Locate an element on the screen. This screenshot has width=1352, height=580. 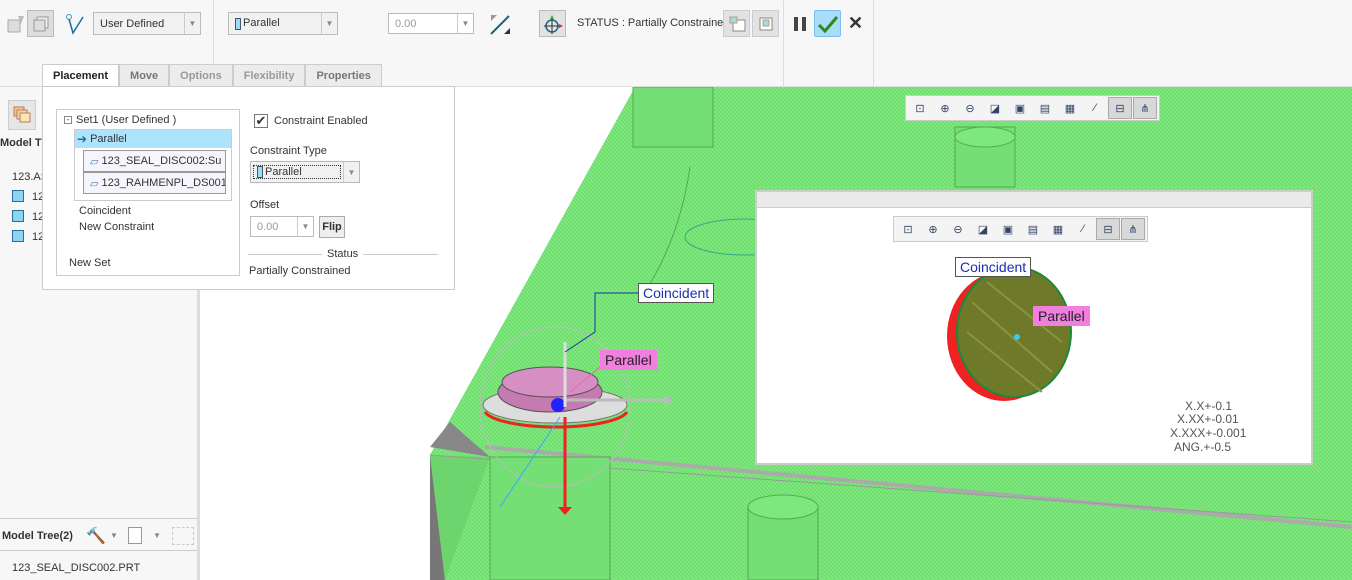
tab-options: Options is located at coordinates (201, 75).